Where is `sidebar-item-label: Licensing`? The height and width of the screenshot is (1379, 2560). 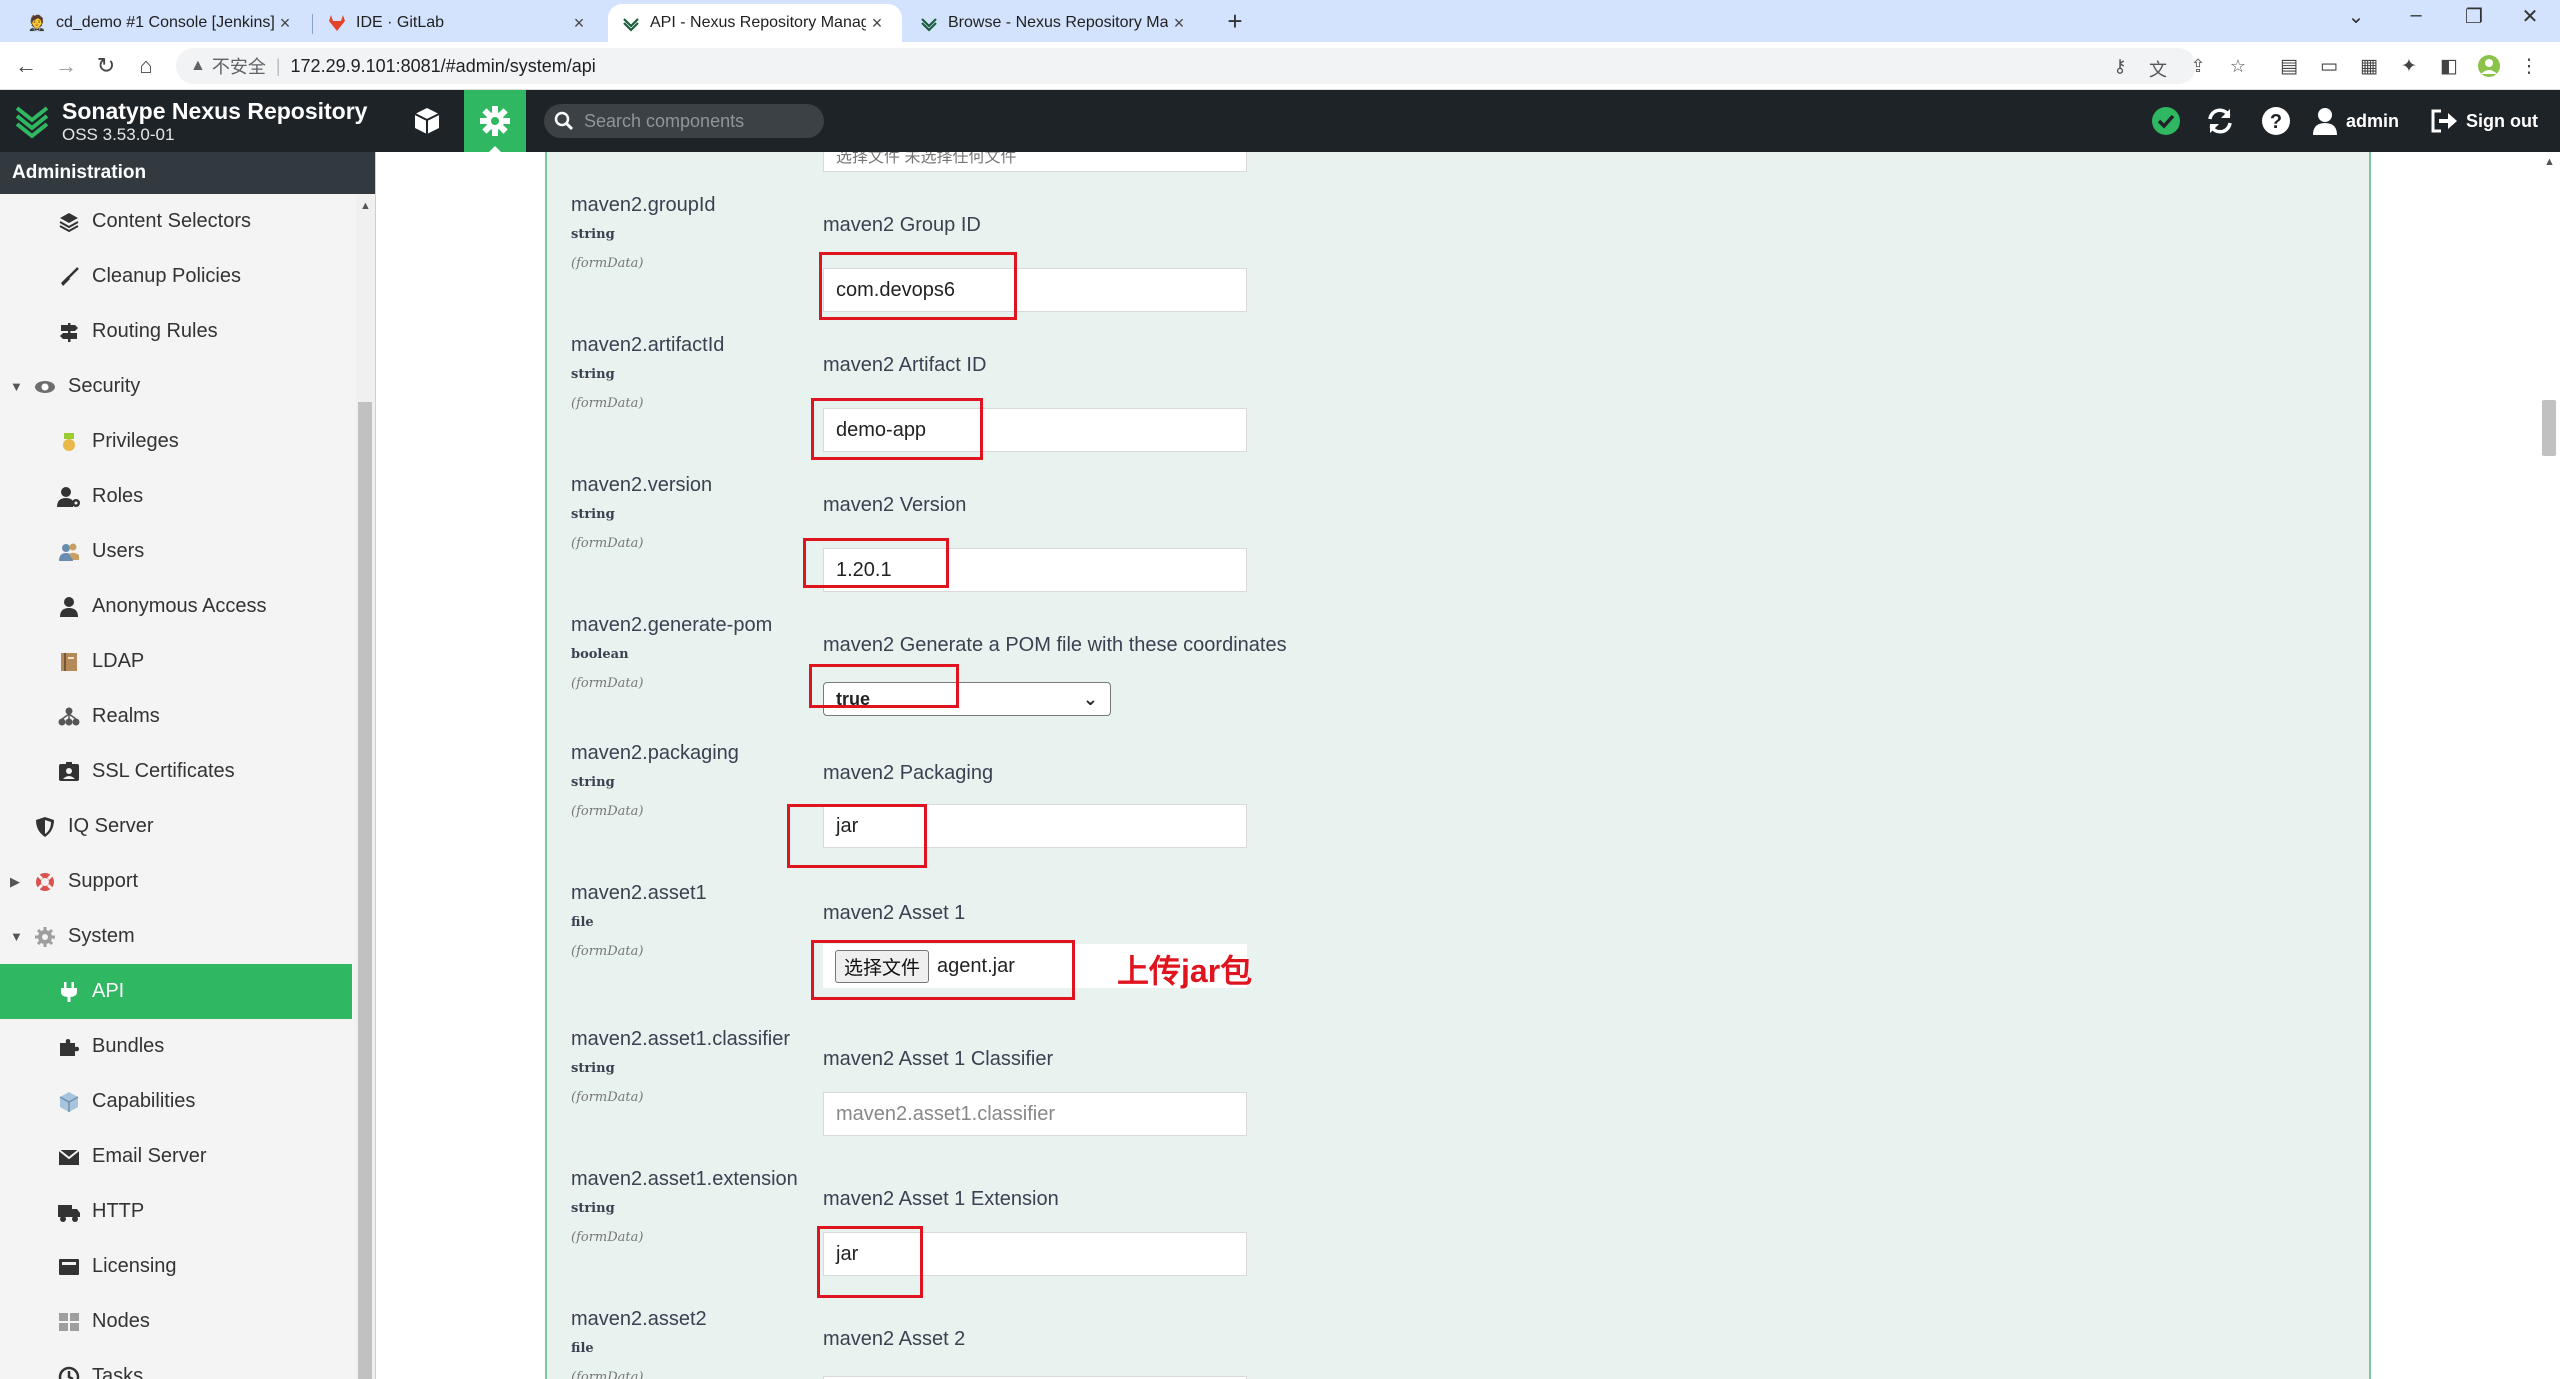
sidebar-item-label: Licensing is located at coordinates (134, 1266).